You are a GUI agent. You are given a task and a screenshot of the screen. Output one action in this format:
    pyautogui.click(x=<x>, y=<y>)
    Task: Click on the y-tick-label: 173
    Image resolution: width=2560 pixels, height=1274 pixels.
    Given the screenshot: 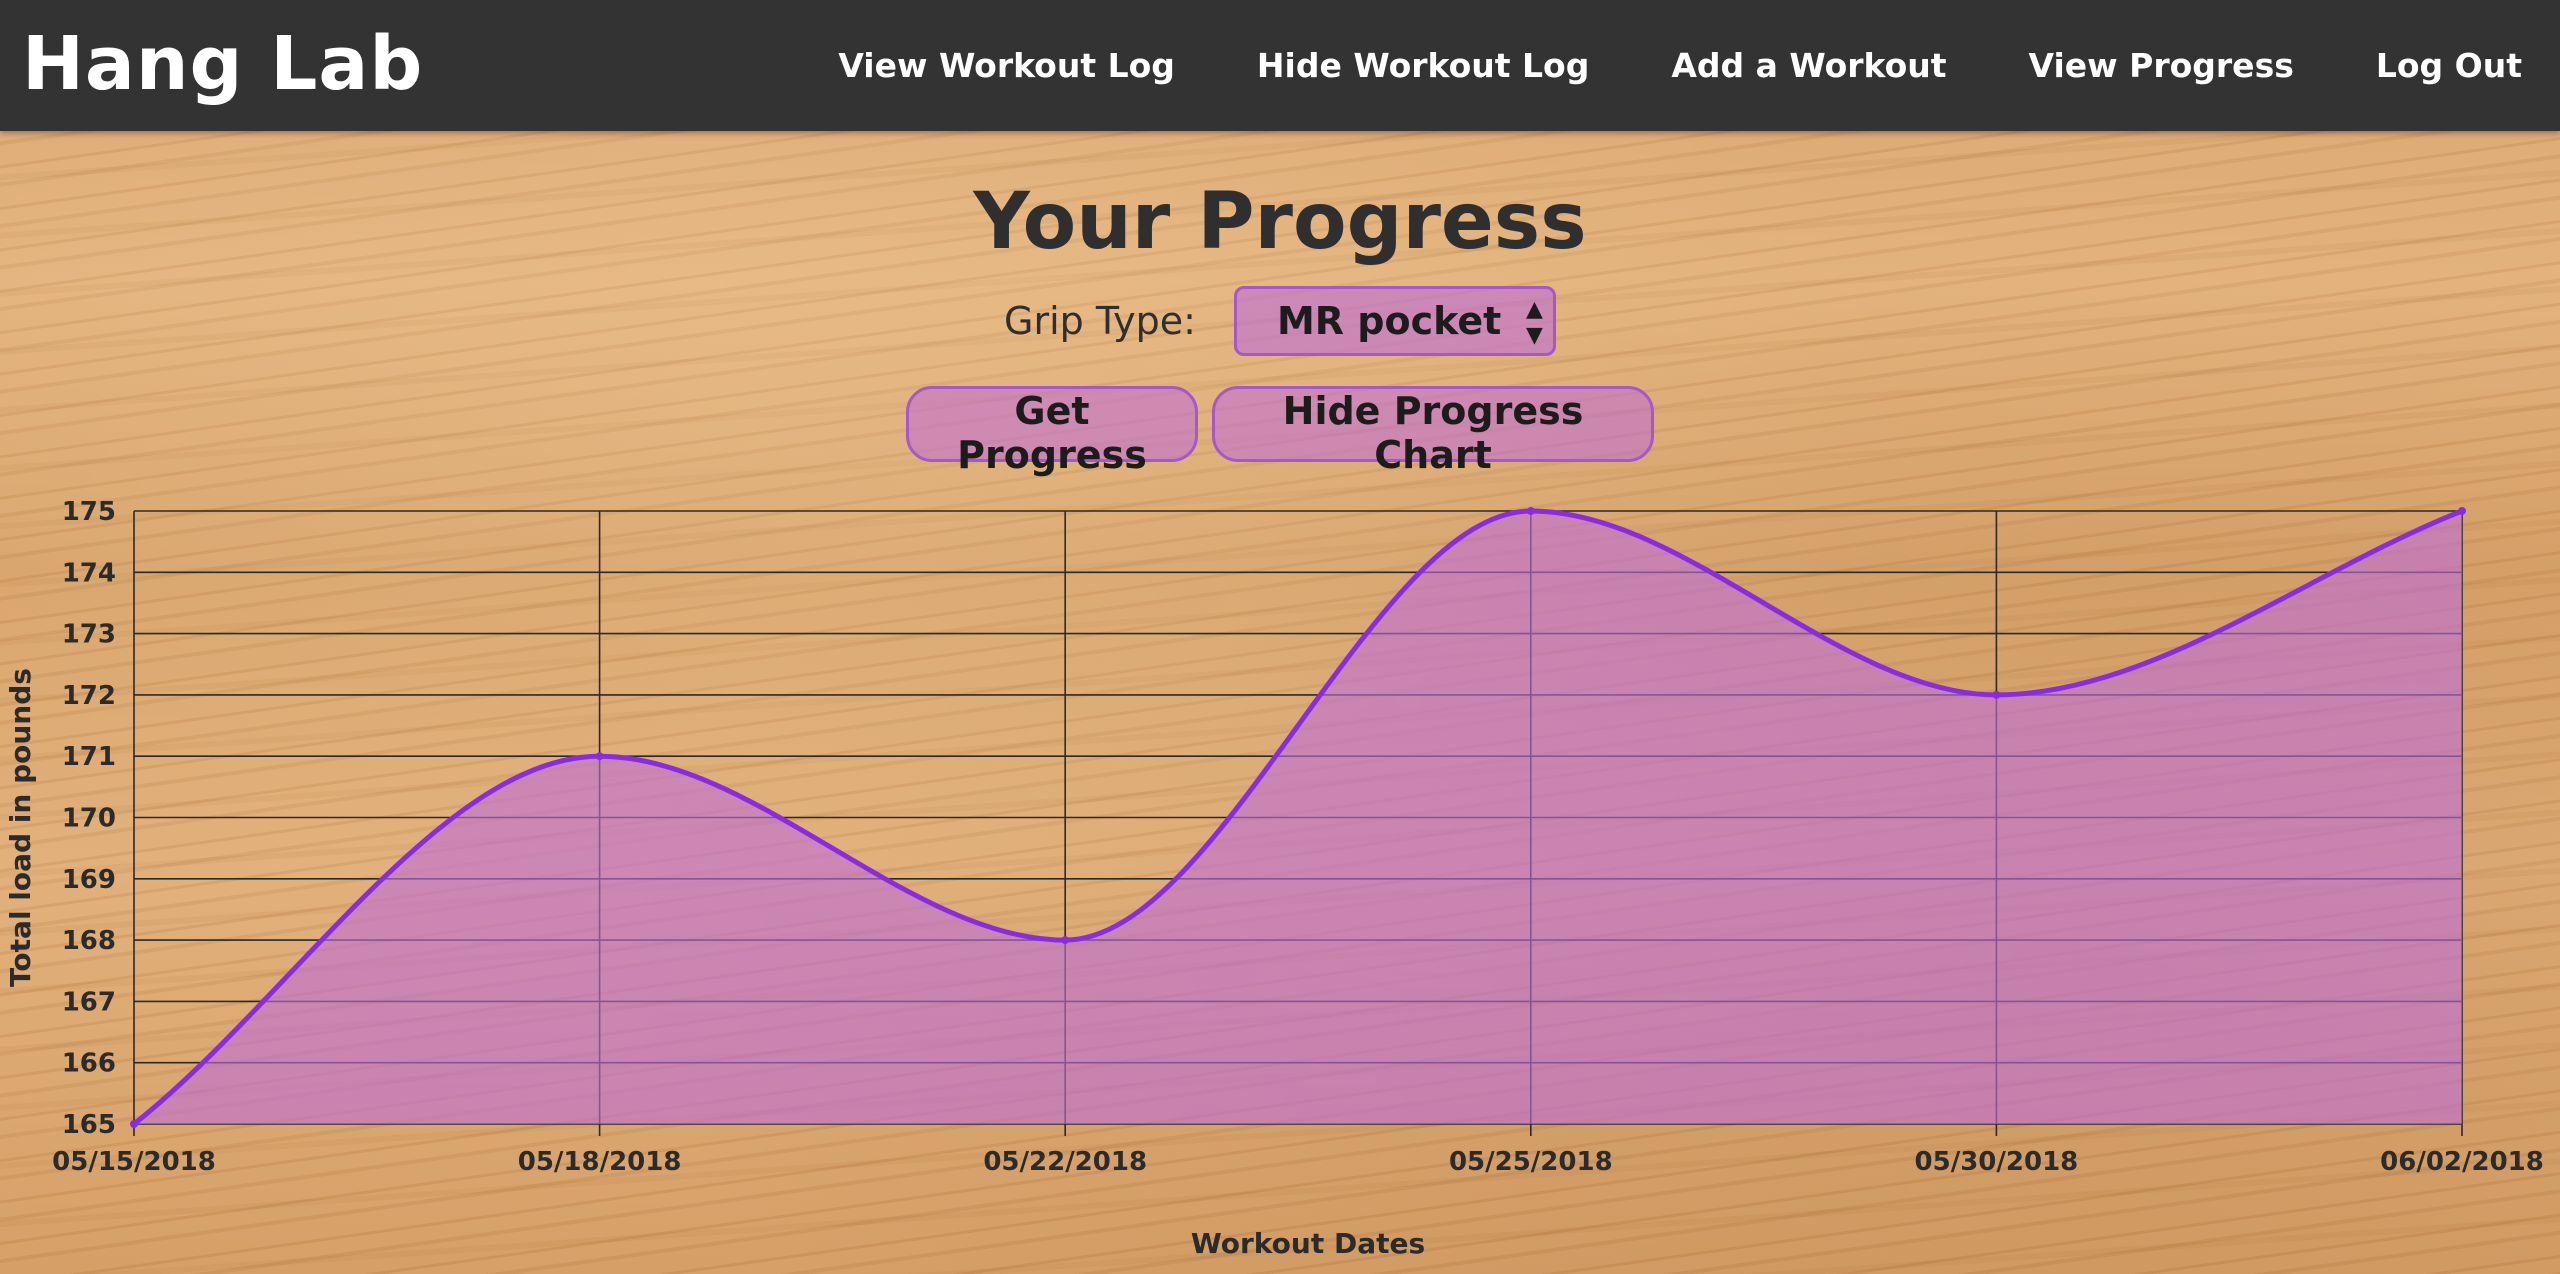 What is the action you would take?
    pyautogui.click(x=89, y=635)
    